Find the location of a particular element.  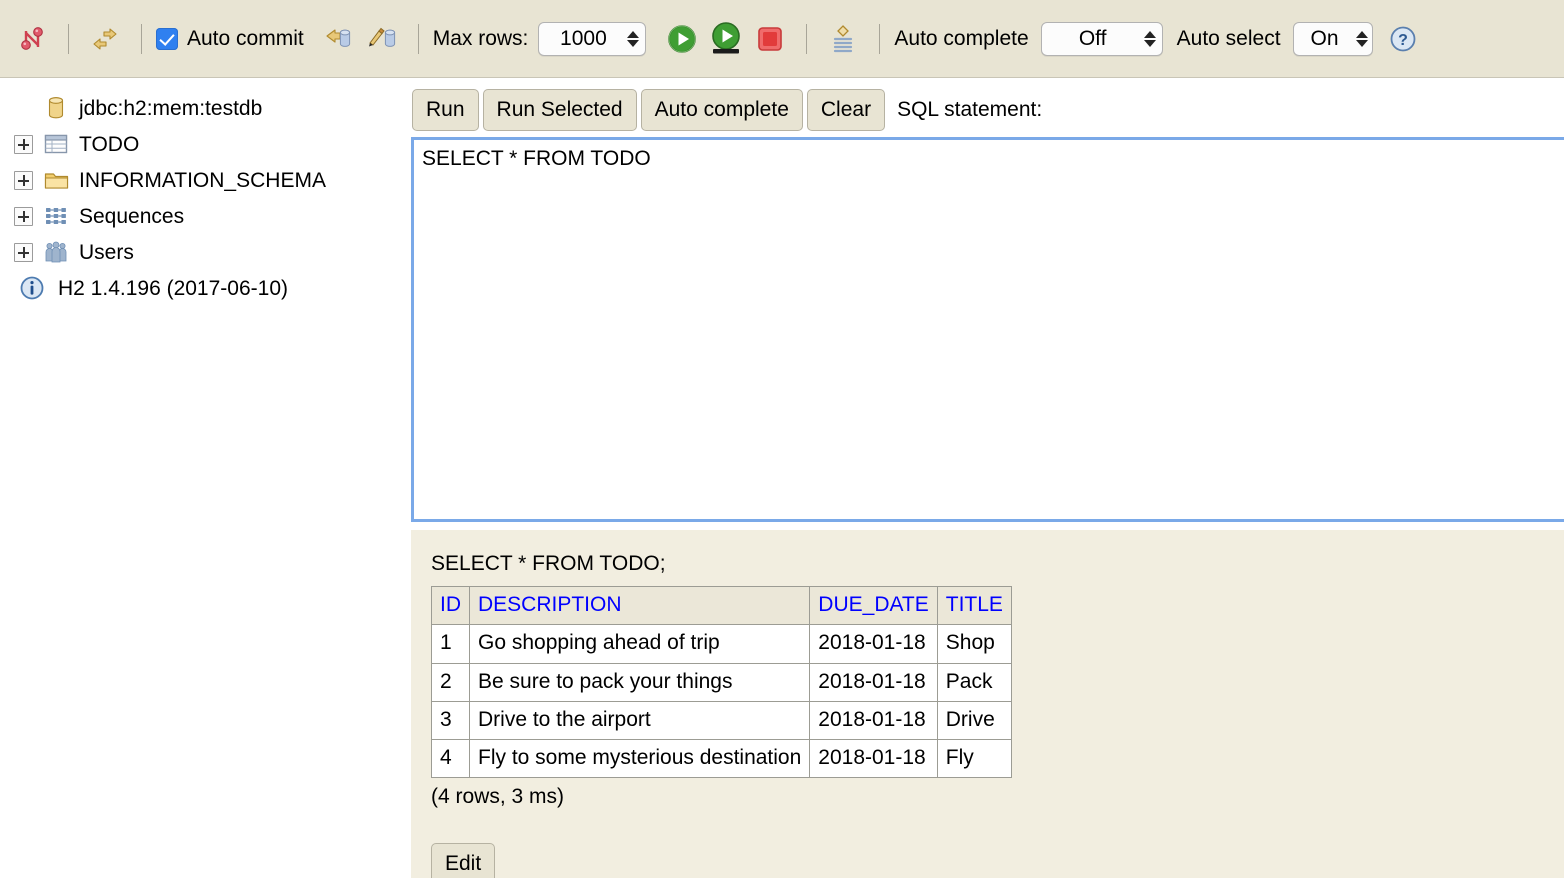

auto-commit-toggle: Auto commit is located at coordinates (230, 39).